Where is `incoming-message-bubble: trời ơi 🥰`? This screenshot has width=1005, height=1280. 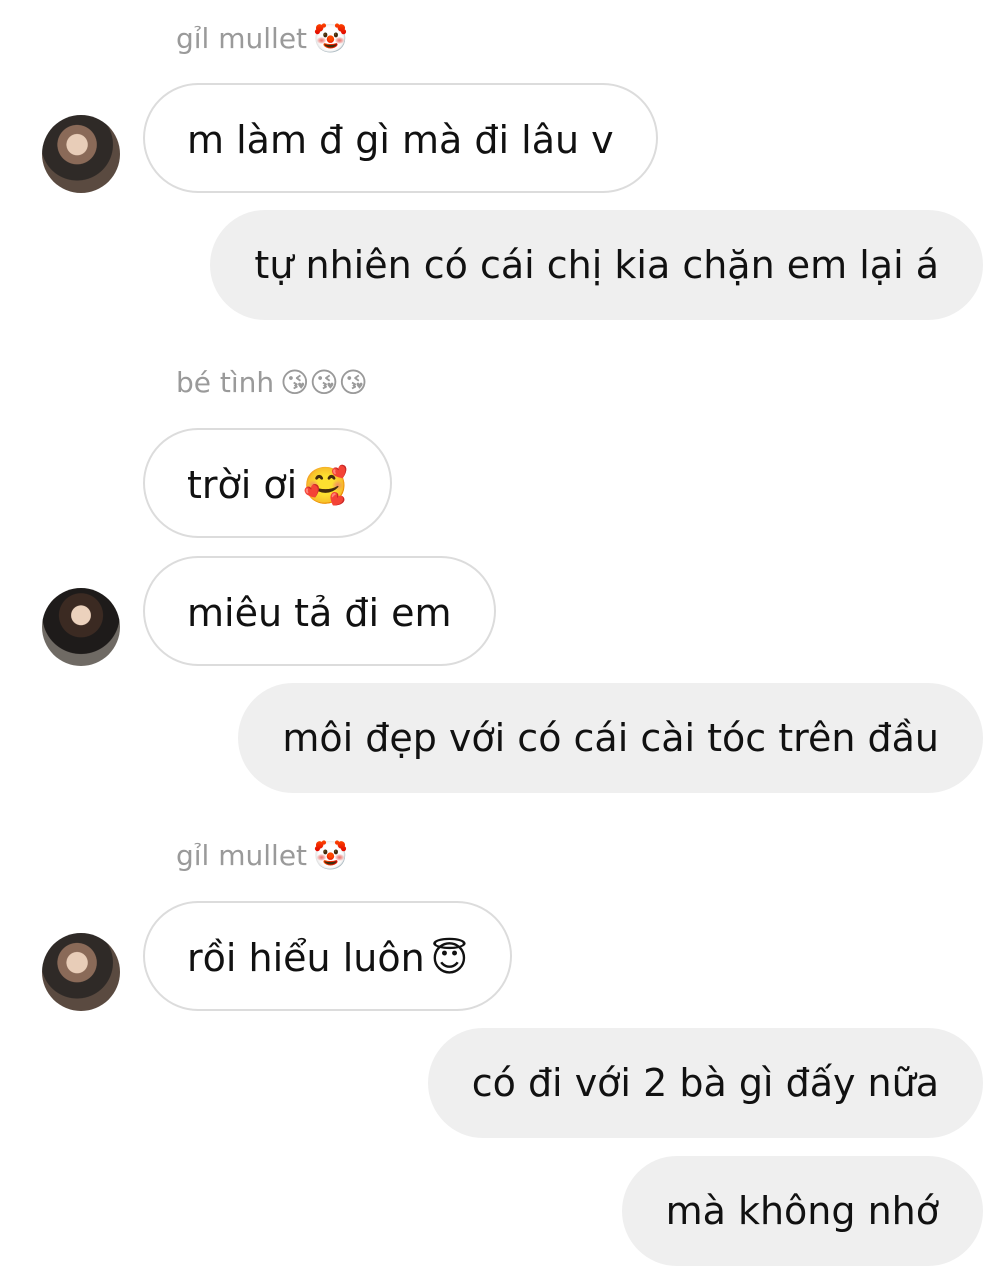
incoming-message-bubble: trời ơi 🥰 is located at coordinates (268, 483).